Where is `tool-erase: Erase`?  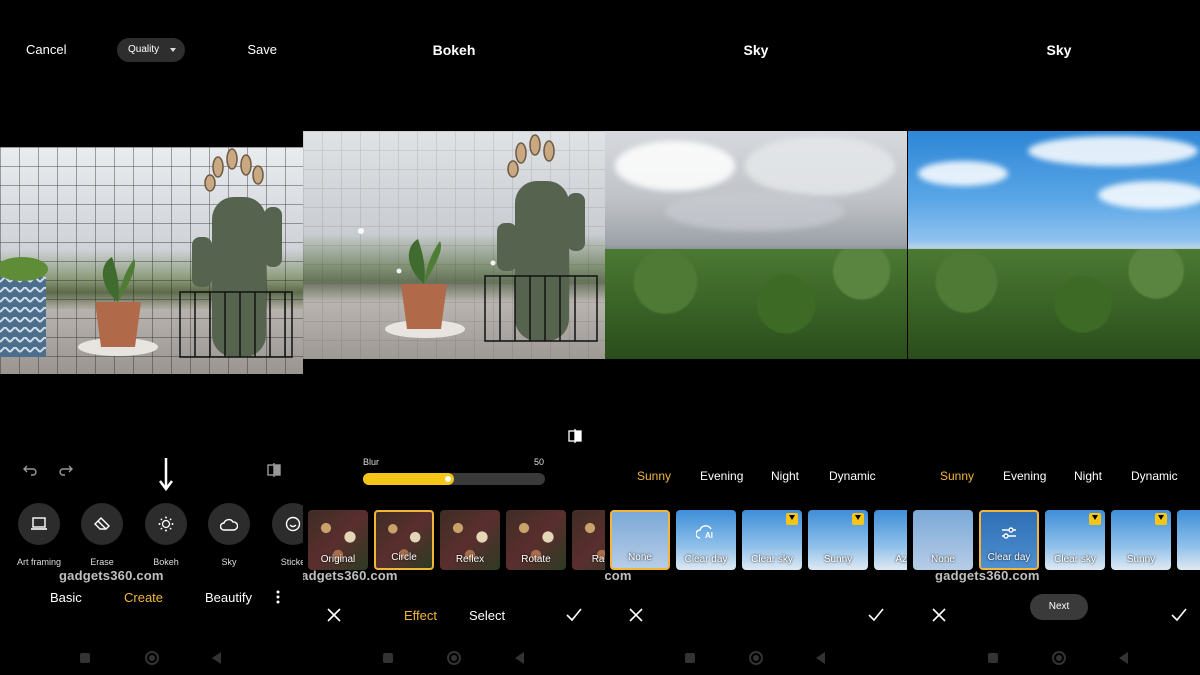 tool-erase: Erase is located at coordinates (102, 535).